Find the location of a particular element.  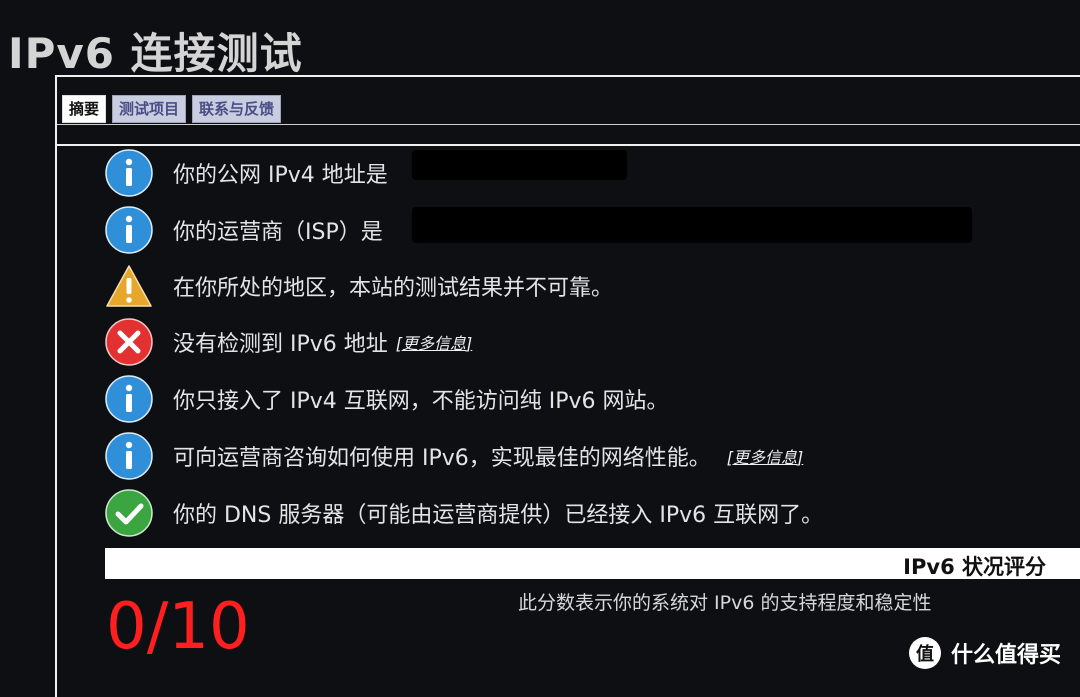

result-isp: 你的运营商（ISP）是 is located at coordinates (244, 230).